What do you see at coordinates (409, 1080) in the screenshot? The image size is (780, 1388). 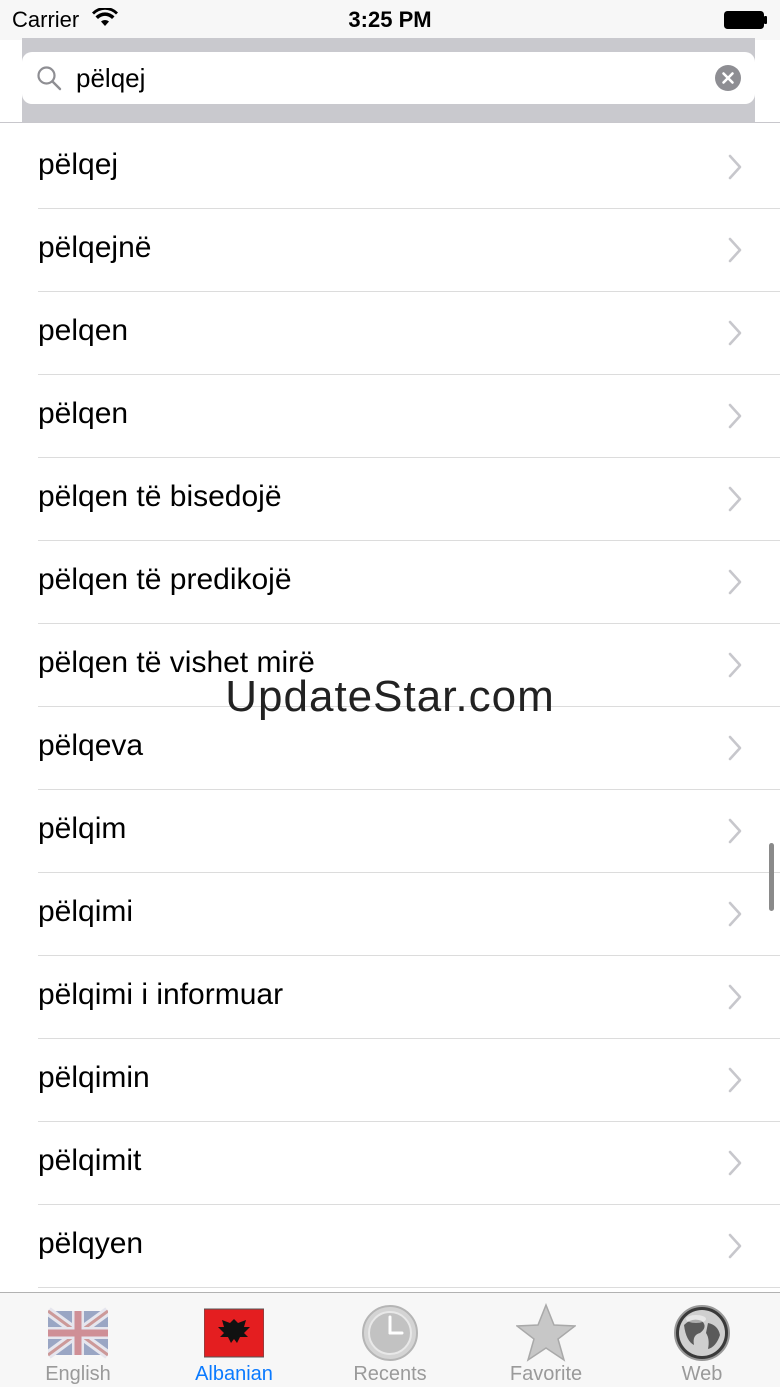 I see `list-item: pëlqimin` at bounding box center [409, 1080].